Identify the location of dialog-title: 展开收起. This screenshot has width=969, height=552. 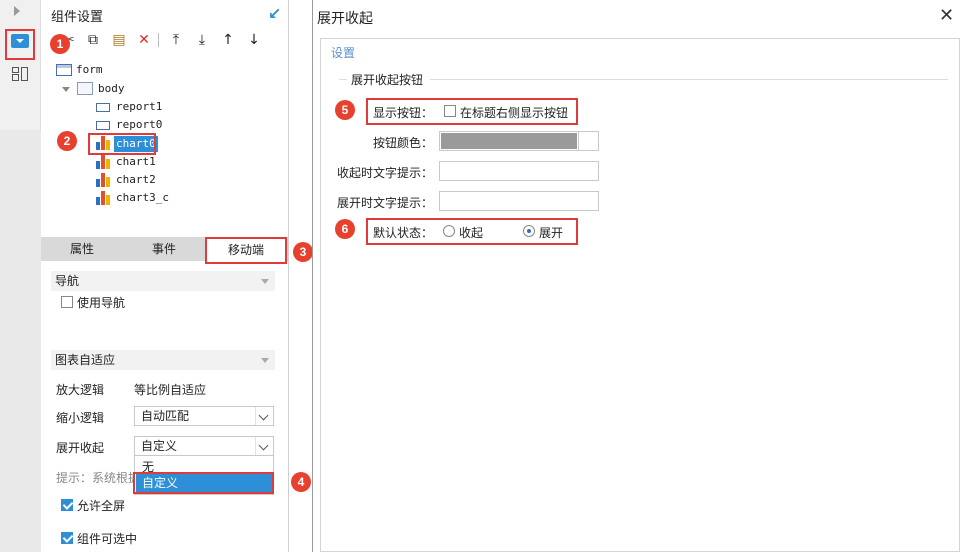
(345, 19).